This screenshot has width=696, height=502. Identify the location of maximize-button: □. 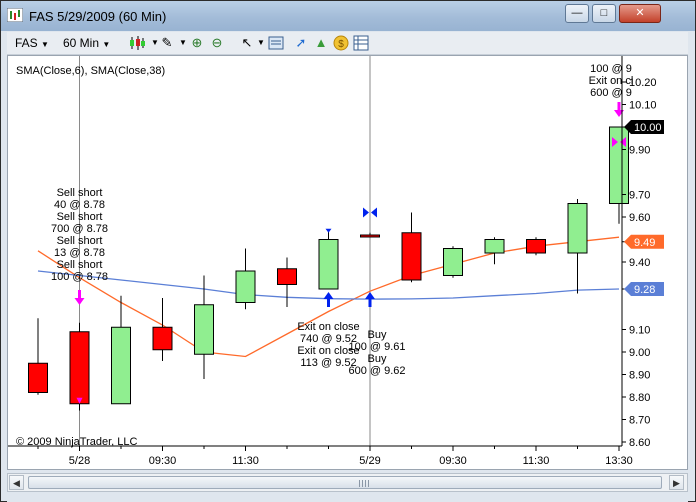
(604, 13).